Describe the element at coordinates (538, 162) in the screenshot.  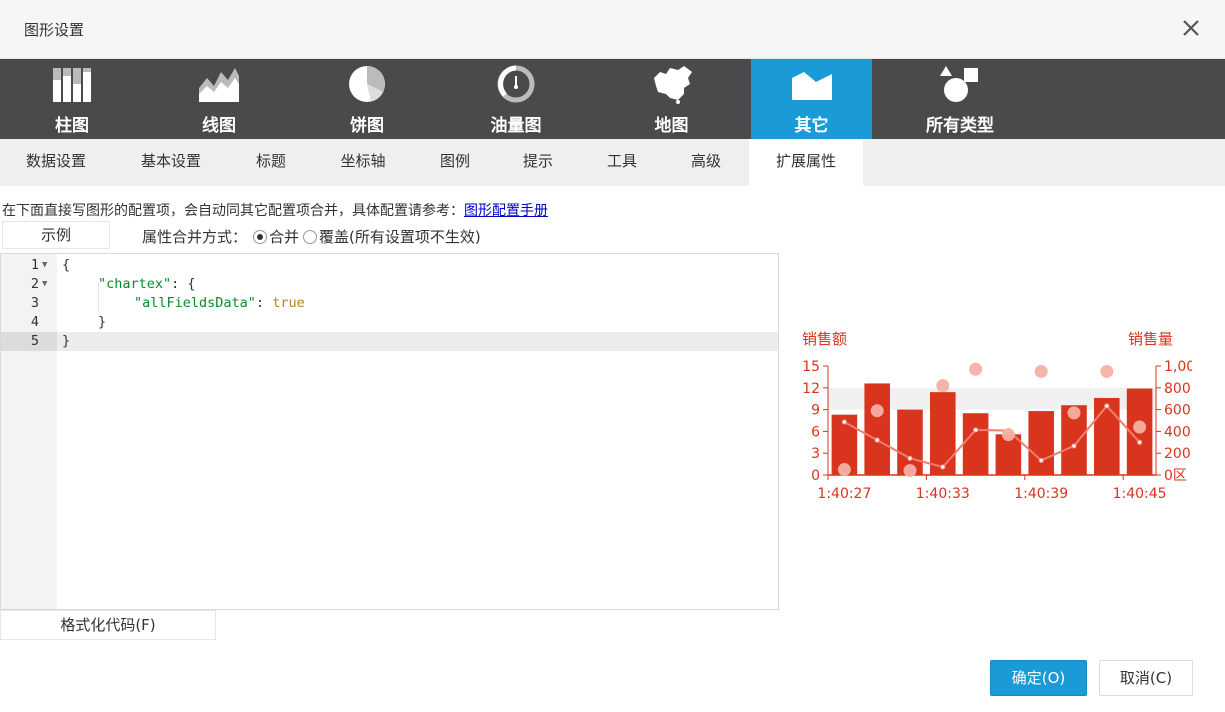
I see `tab-tooltip: 提示` at that location.